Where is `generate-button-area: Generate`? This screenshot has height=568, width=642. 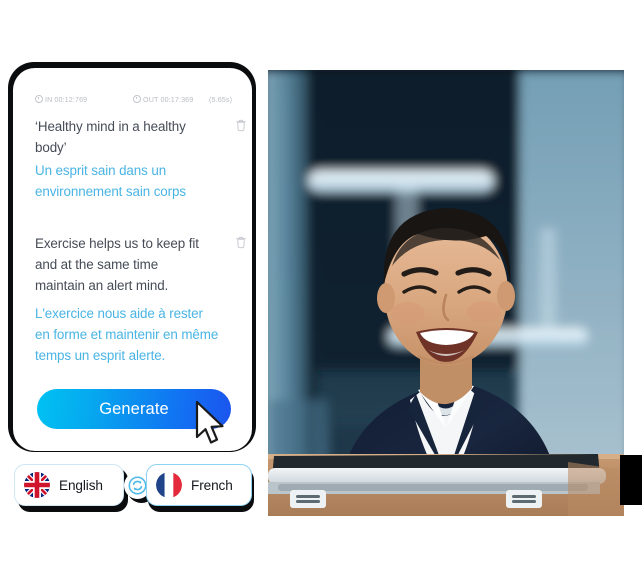
generate-button-area: Generate is located at coordinates (134, 416).